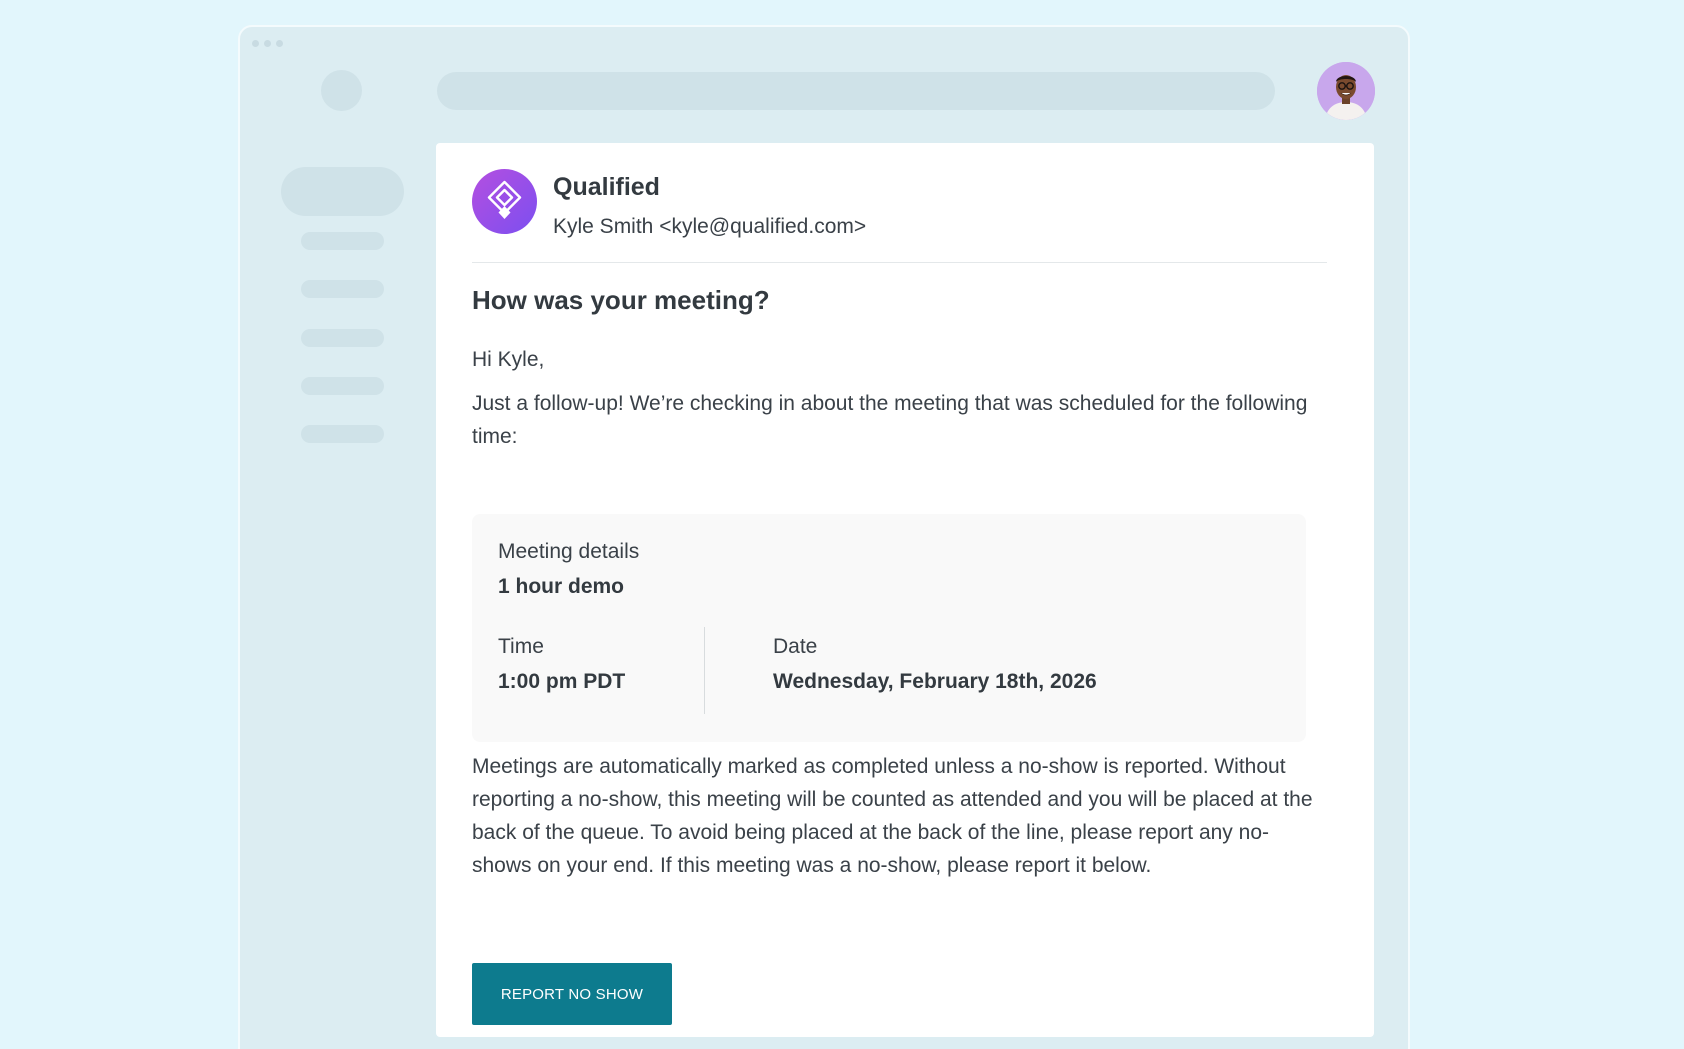  Describe the element at coordinates (935, 681) in the screenshot. I see `date-value: Wednesday, February 18th, 2026` at that location.